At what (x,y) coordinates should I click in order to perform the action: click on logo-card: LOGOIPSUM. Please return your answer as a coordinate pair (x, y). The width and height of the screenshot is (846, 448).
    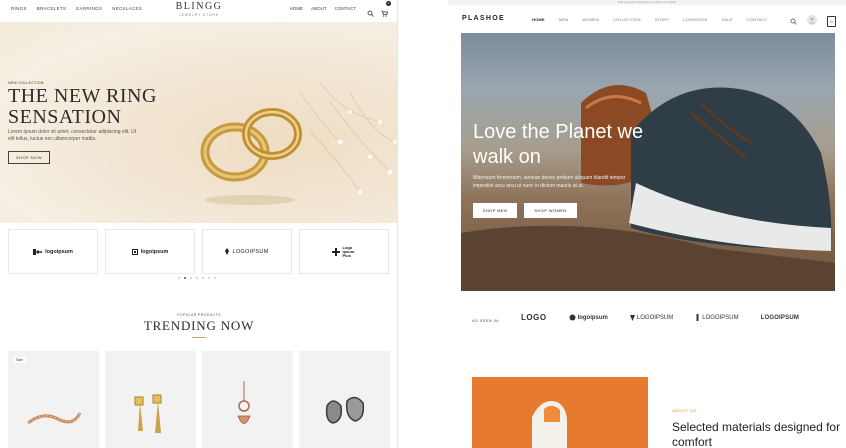
    Looking at the image, I should click on (247, 251).